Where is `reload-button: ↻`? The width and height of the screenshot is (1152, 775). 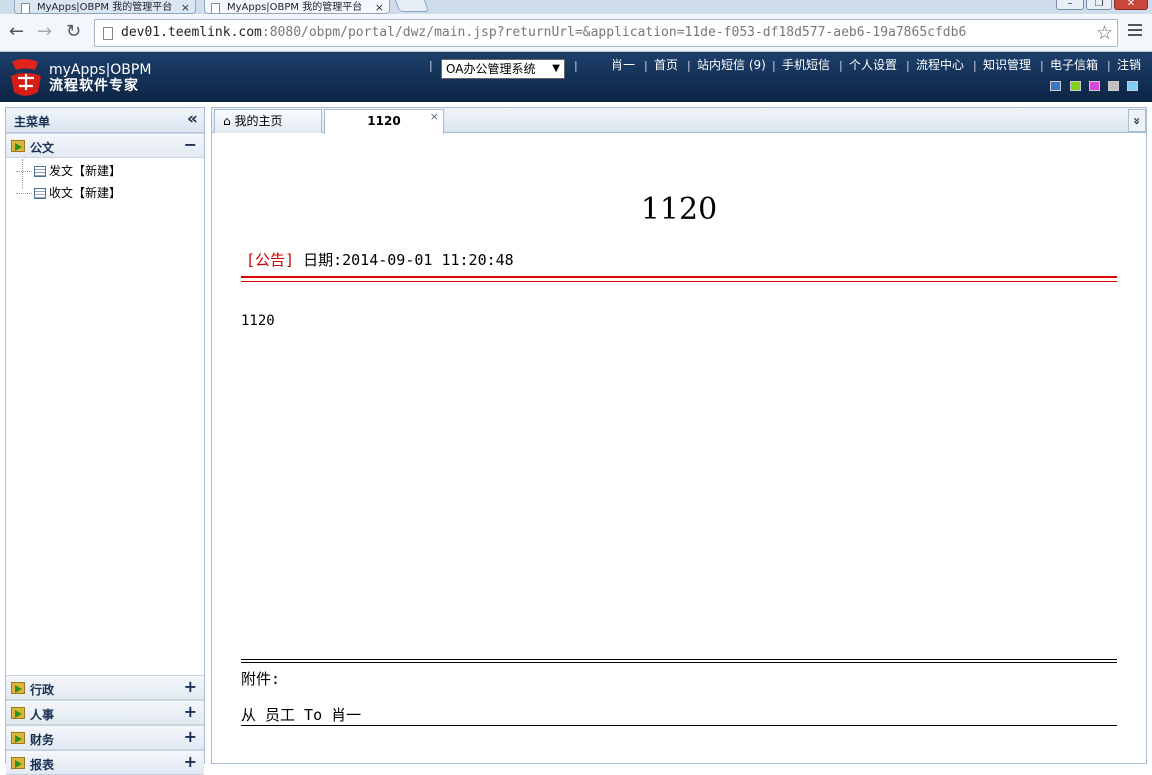
reload-button: ↻ is located at coordinates (73, 32).